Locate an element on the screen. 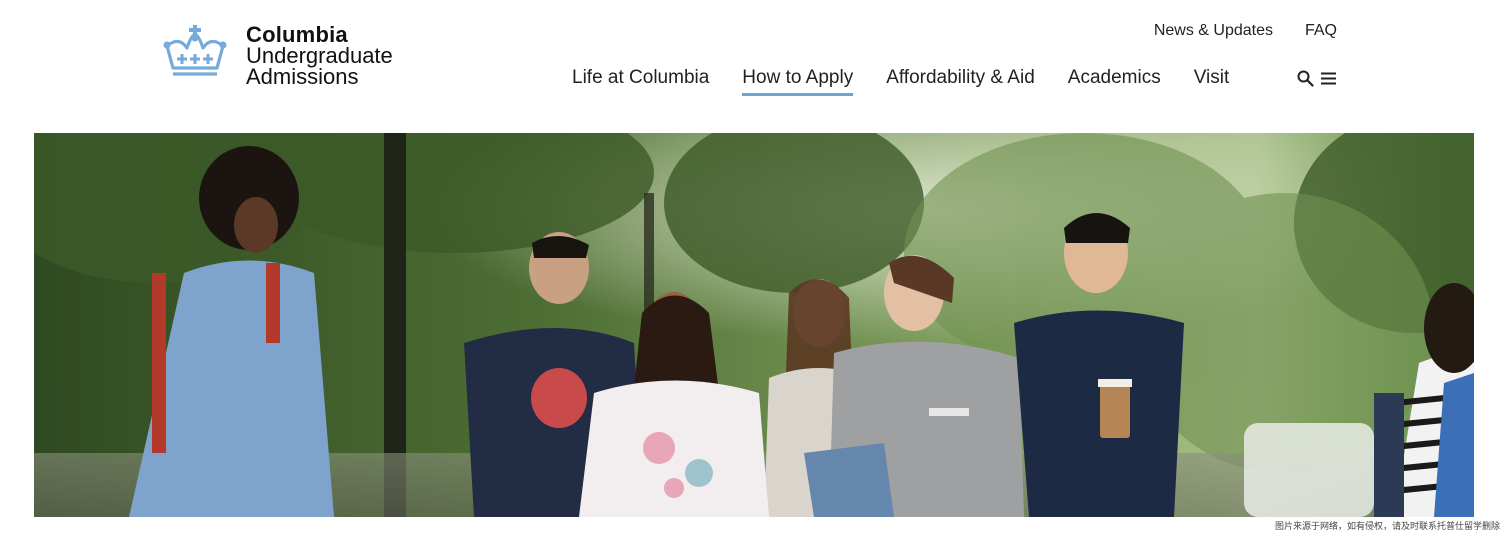  nav-item-how-to-apply: How to Apply is located at coordinates (798, 81).